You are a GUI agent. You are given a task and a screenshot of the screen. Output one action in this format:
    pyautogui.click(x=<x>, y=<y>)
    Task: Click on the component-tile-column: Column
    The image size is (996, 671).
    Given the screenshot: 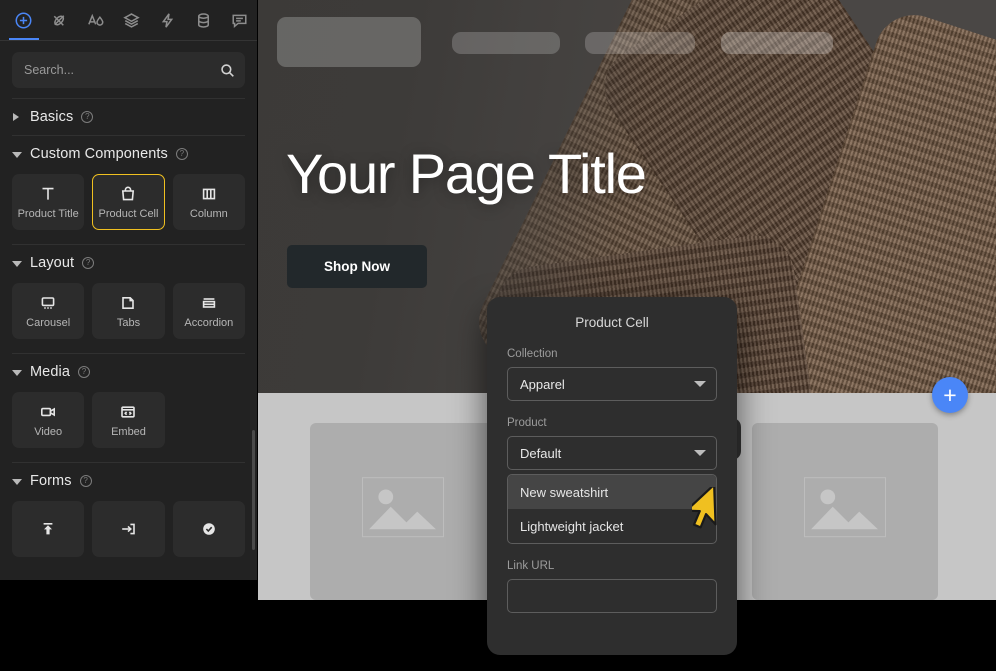 What is the action you would take?
    pyautogui.click(x=208, y=202)
    